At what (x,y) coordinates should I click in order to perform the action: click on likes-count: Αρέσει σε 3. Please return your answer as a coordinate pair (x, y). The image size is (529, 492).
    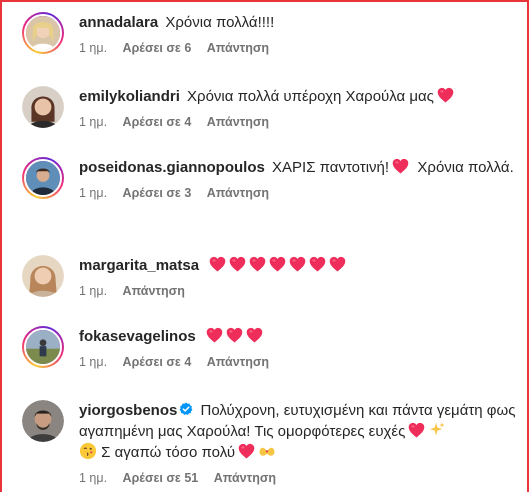
    Looking at the image, I should click on (157, 193).